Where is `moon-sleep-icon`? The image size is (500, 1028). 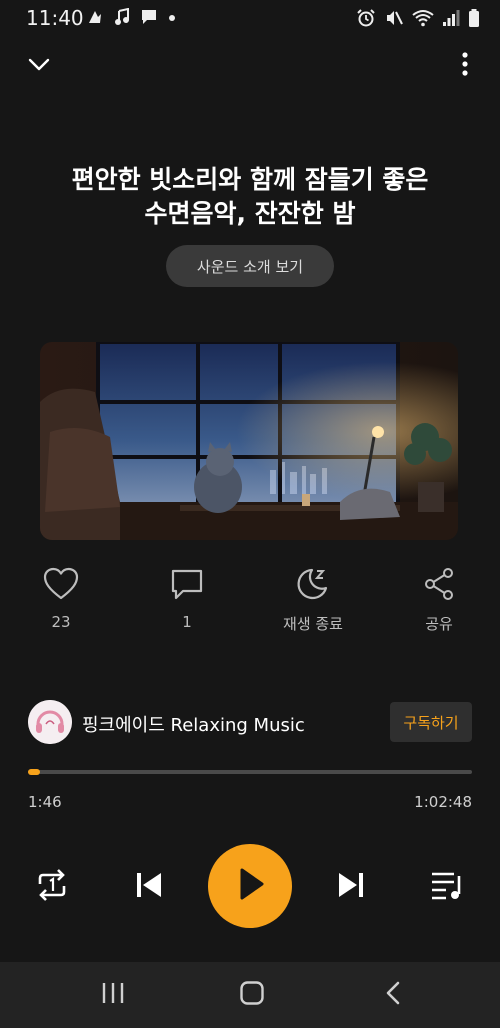 moon-sleep-icon is located at coordinates (313, 585).